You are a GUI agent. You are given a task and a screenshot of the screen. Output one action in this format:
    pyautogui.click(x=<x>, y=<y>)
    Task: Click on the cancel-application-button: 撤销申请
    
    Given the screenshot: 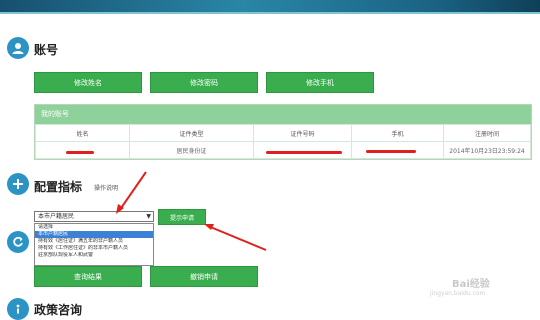 What is the action you would take?
    pyautogui.click(x=204, y=276)
    